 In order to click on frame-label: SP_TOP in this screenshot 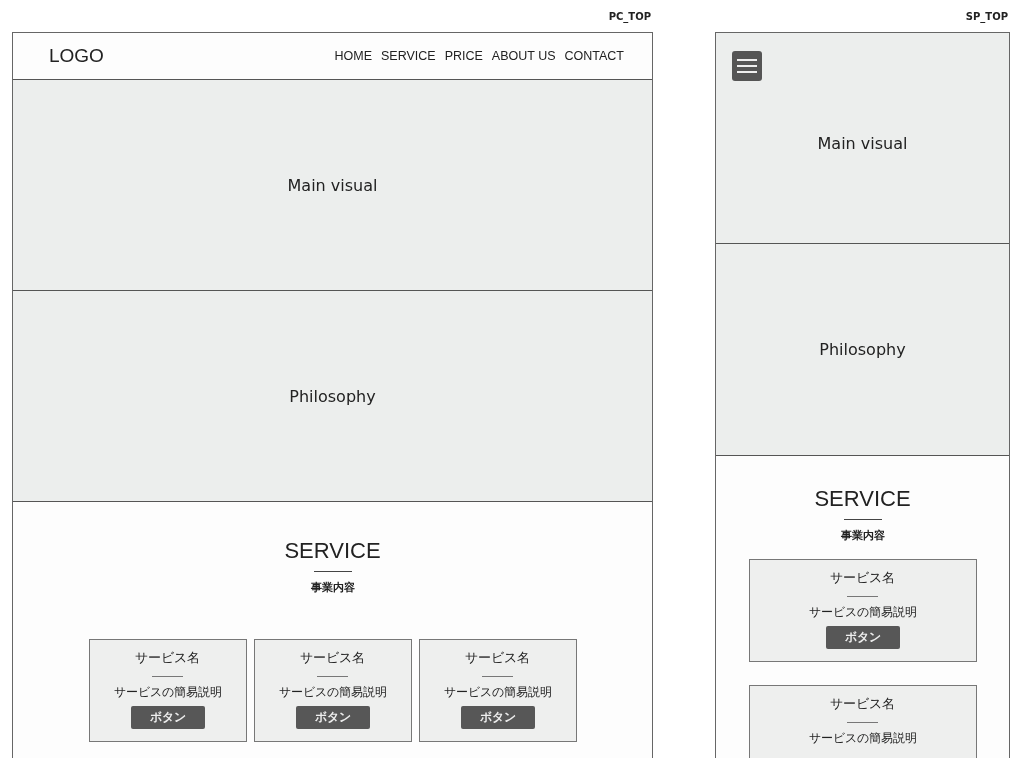, I will do `click(986, 16)`.